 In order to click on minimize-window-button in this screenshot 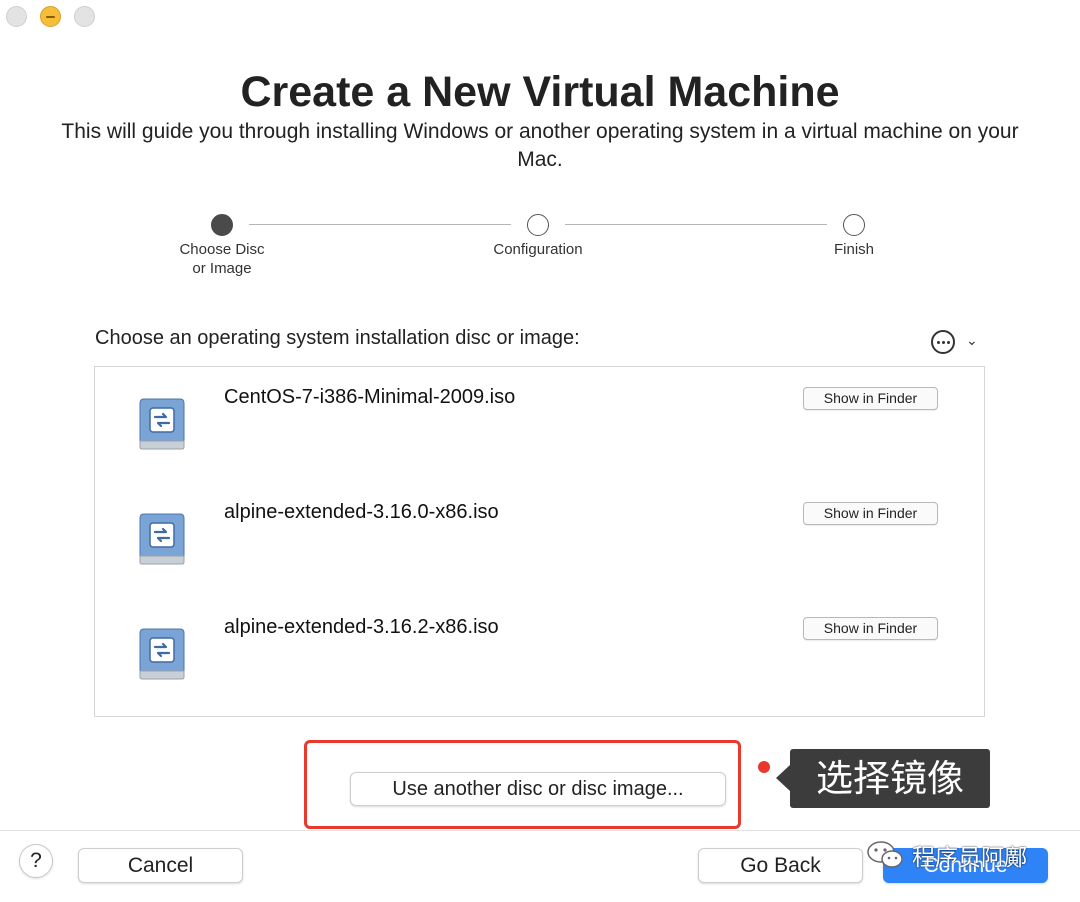, I will do `click(50, 16)`.